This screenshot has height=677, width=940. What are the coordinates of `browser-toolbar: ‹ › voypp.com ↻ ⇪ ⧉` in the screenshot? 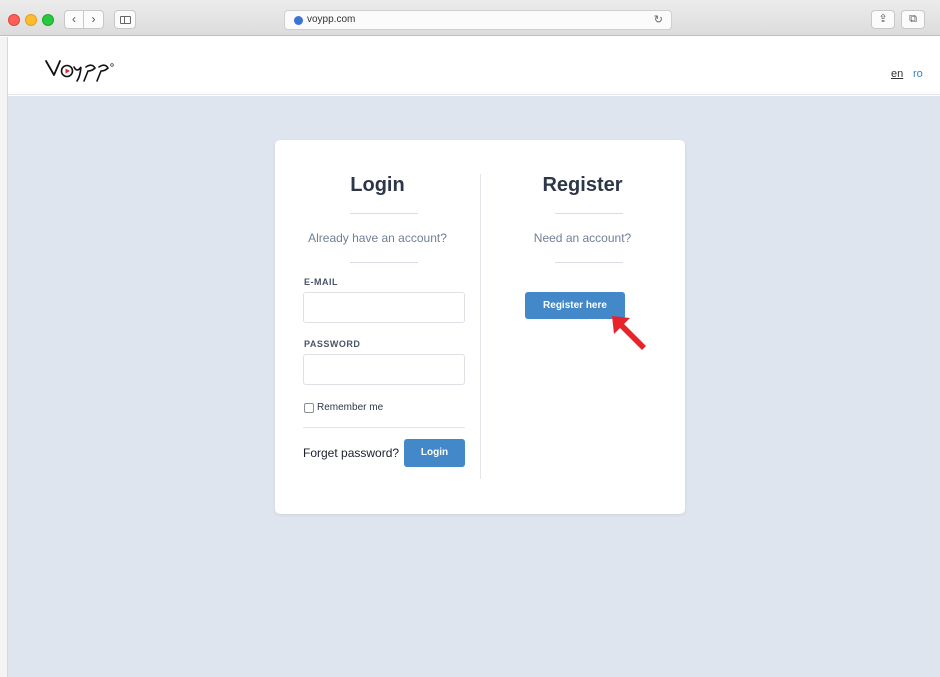 It's located at (470, 18).